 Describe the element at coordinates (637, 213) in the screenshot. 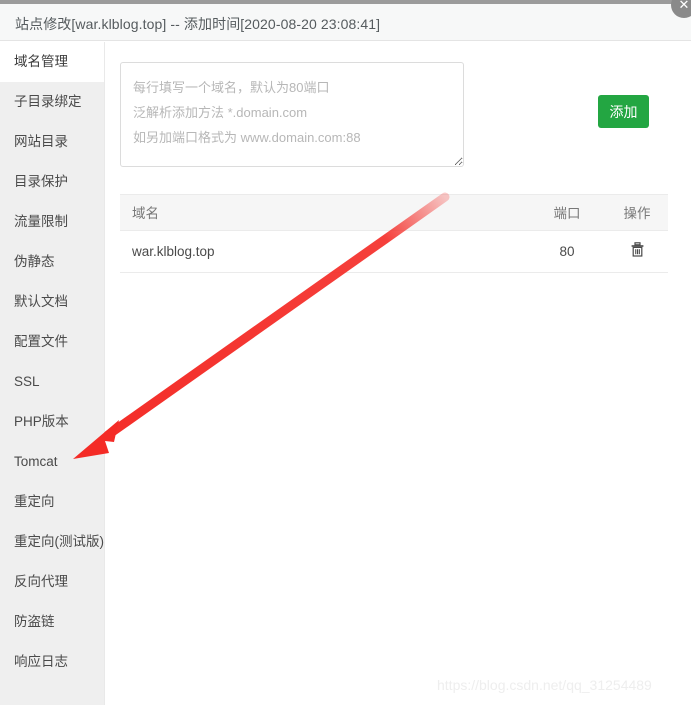

I see `column-header-action: 操作` at that location.